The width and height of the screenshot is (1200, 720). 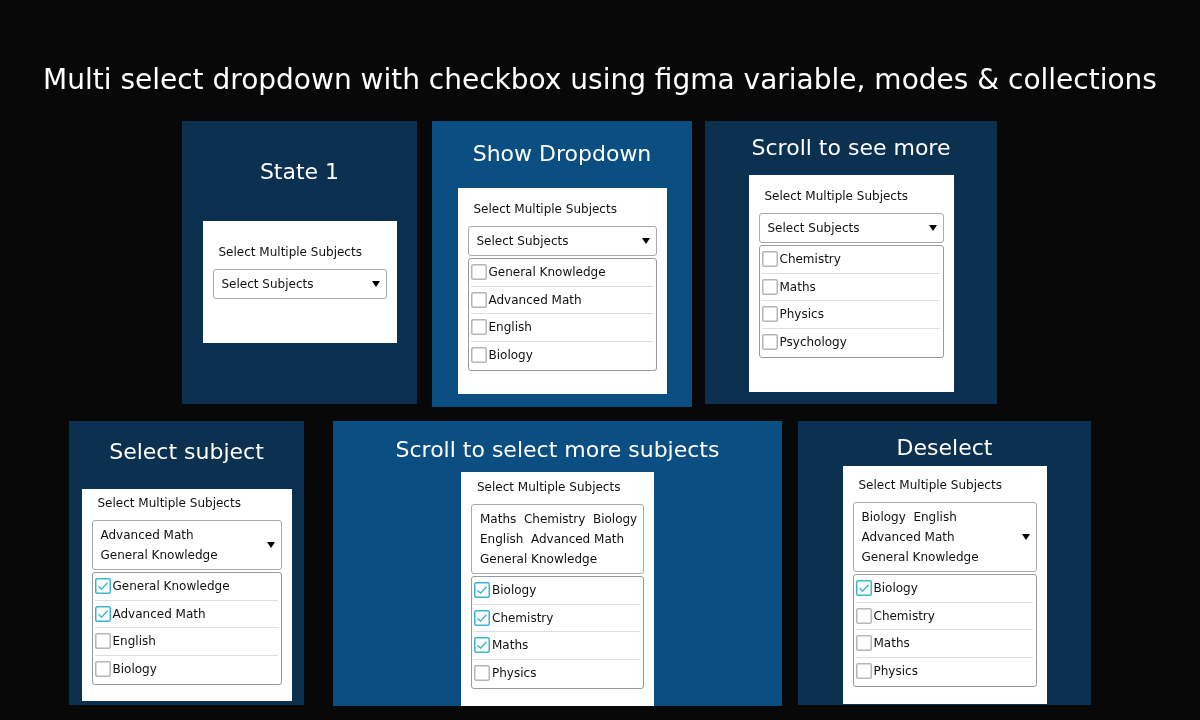 What do you see at coordinates (557, 539) in the screenshot?
I see `select-field: Maths Chemistry Biology English Advanced Math General Knowledge` at bounding box center [557, 539].